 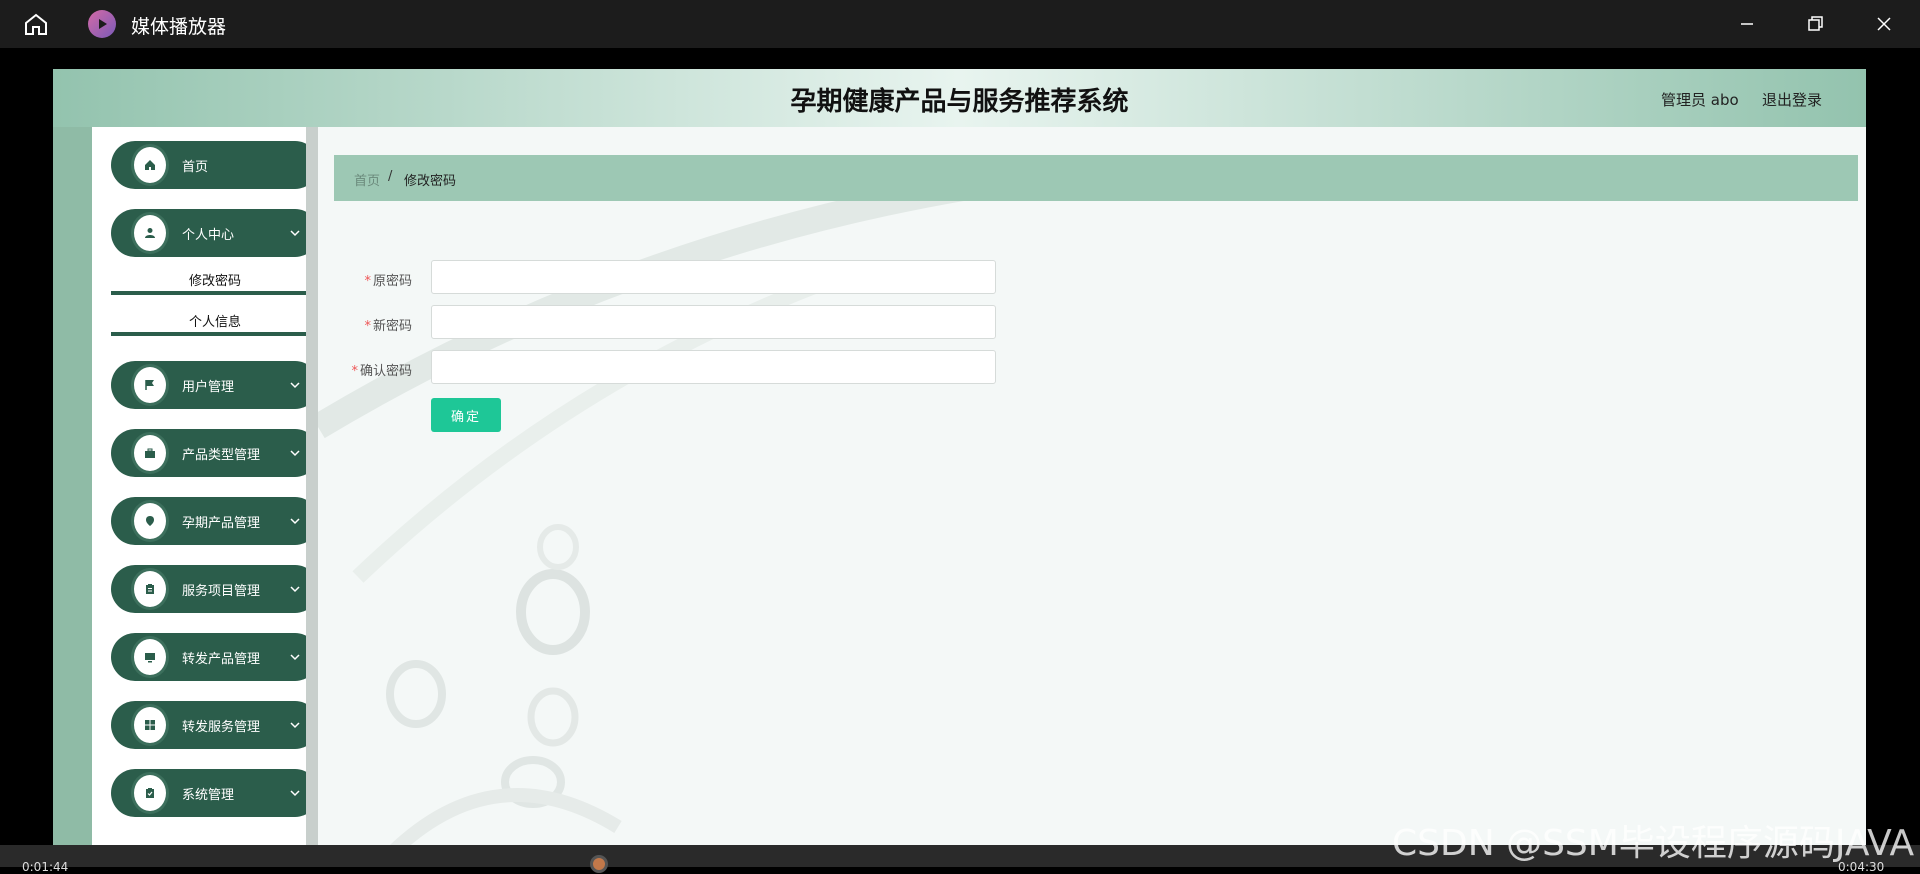 I want to click on restore-icon, so click(x=1815, y=24).